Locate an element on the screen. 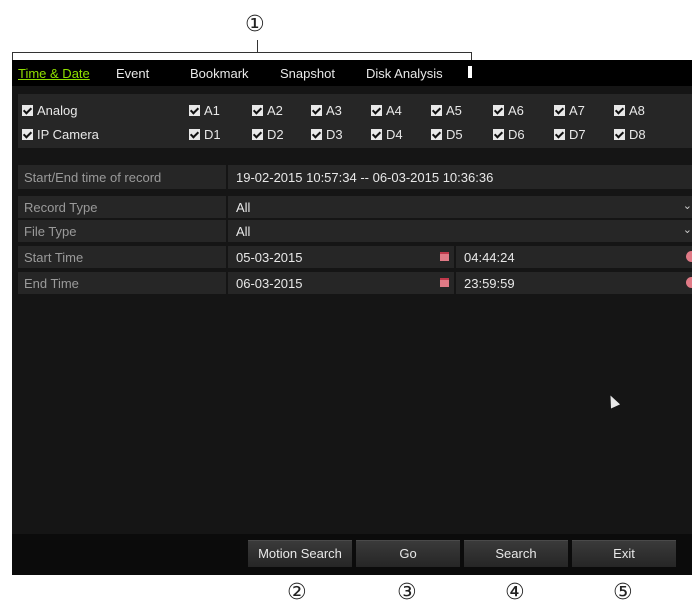  channel-a2-checkbox: A2 is located at coordinates (267, 110).